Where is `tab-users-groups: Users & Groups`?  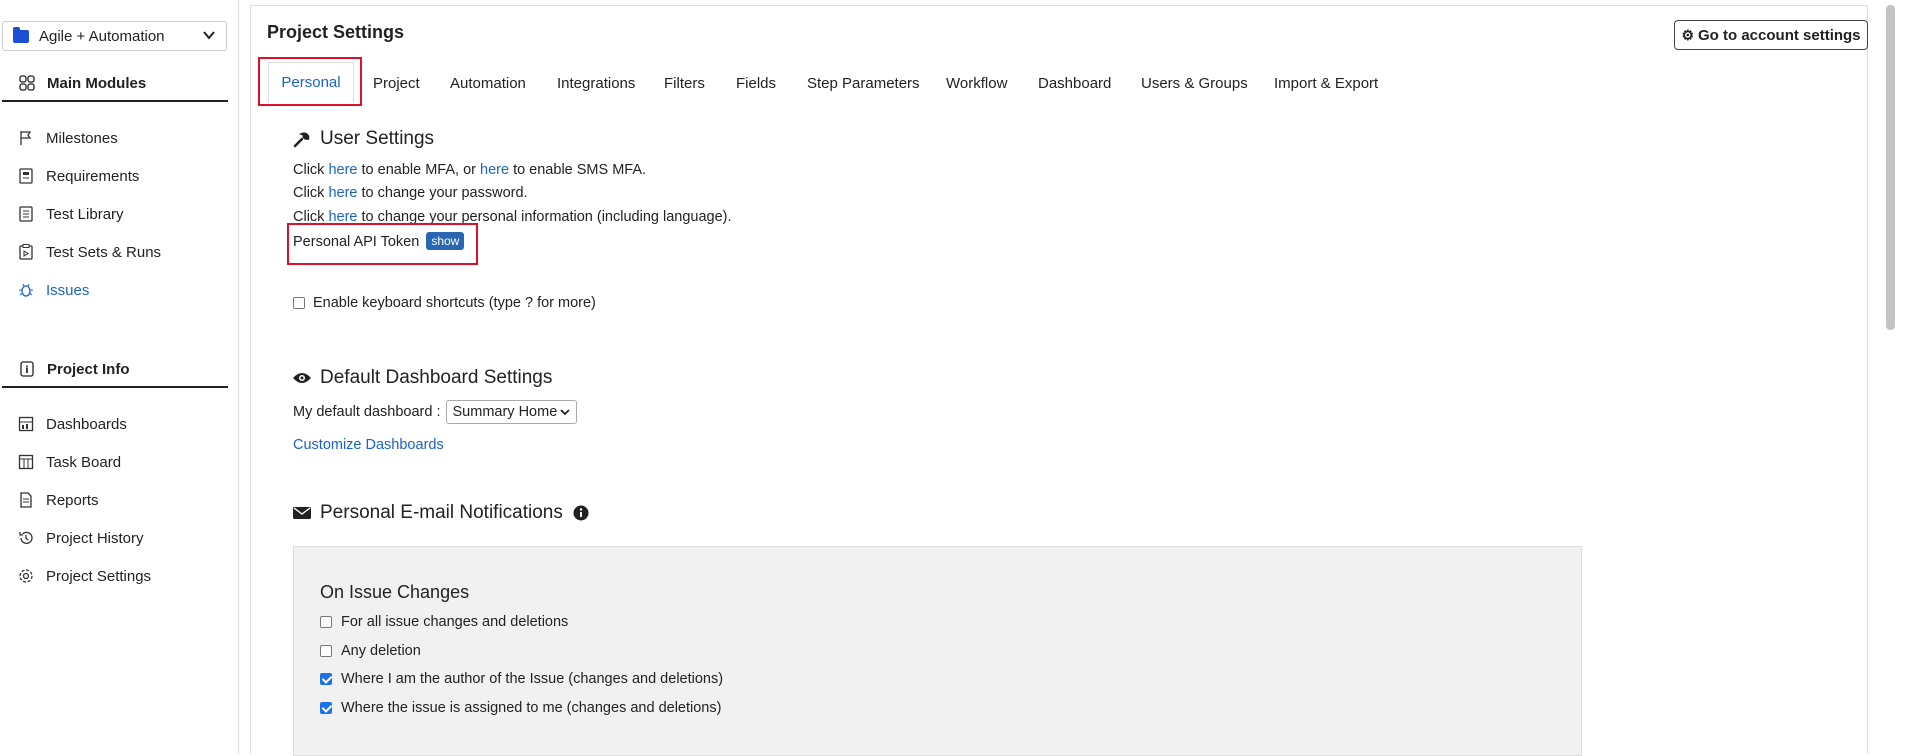
tab-users-groups: Users & Groups is located at coordinates (1194, 83).